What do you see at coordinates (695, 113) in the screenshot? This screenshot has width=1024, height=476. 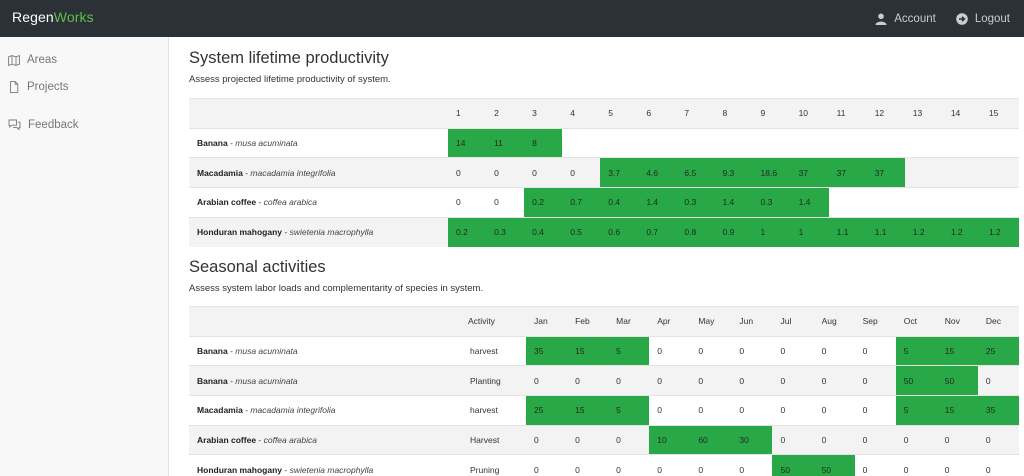 I see `year-header: 7` at bounding box center [695, 113].